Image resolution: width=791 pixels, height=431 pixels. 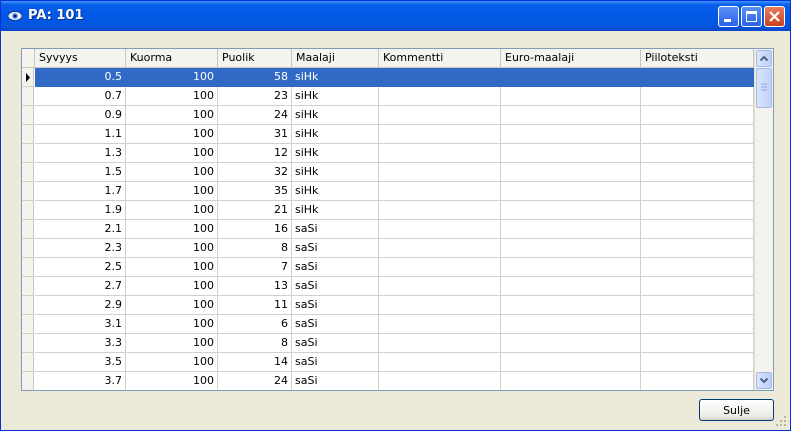 I want to click on cell-syvyys: 2.1, so click(x=80, y=229).